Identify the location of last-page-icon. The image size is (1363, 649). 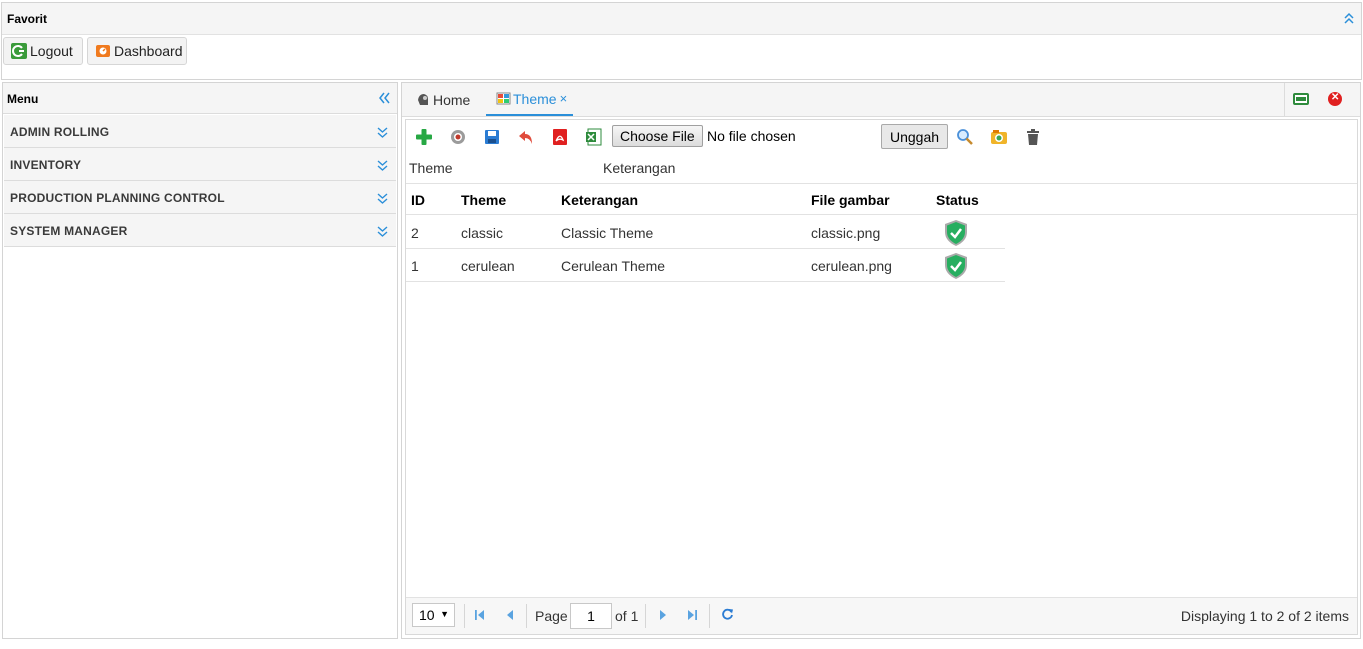
(692, 615).